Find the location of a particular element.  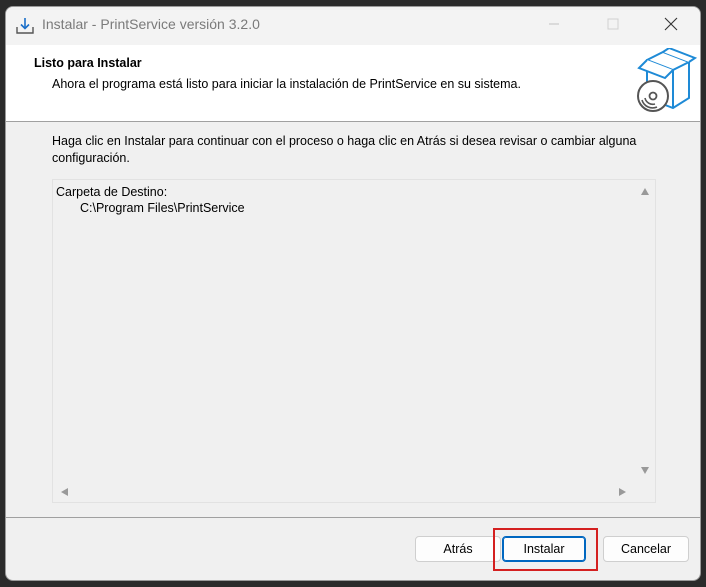

scroll-left-icon is located at coordinates (64, 492).